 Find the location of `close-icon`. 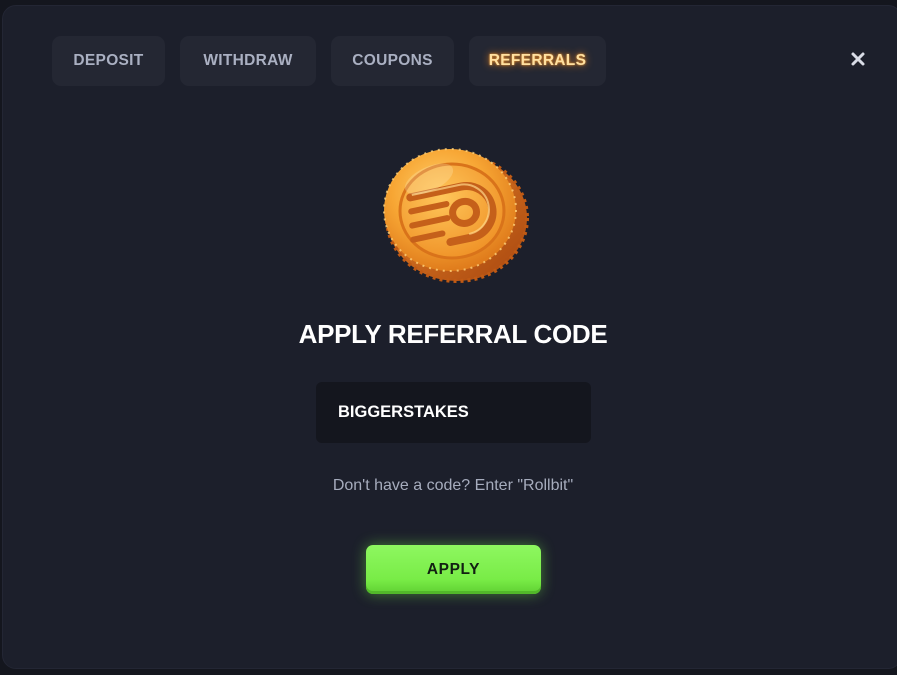

close-icon is located at coordinates (858, 59).